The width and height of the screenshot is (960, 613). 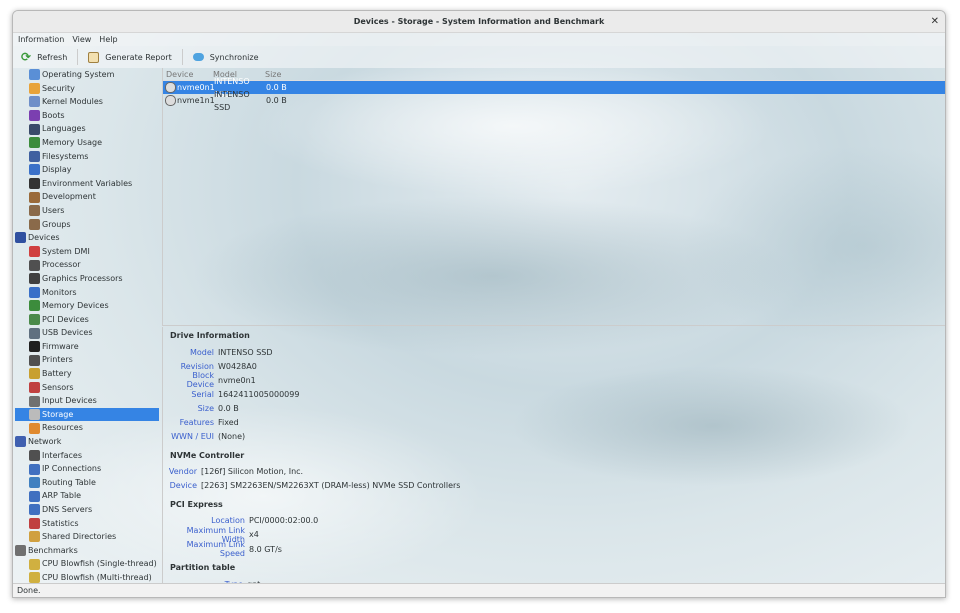 What do you see at coordinates (87, 496) in the screenshot?
I see `sidebar-item-arp-table: ARP Table` at bounding box center [87, 496].